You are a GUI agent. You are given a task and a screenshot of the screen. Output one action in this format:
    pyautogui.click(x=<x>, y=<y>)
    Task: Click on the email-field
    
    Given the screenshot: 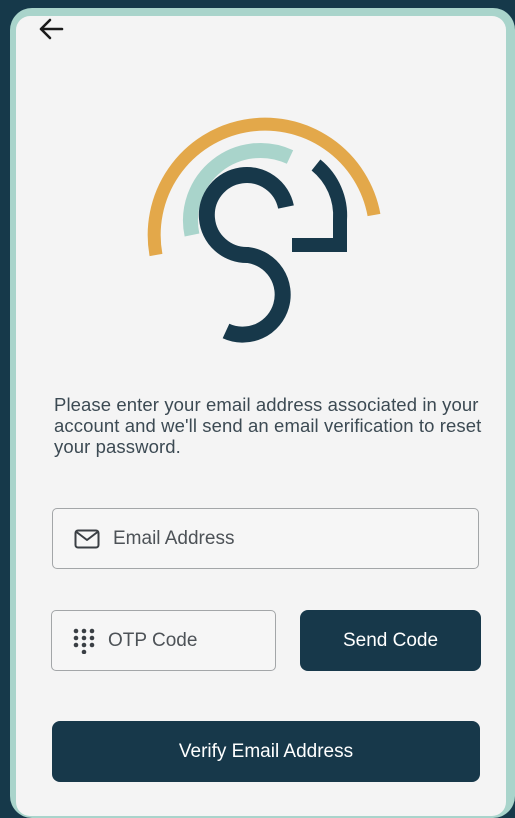 What is the action you would take?
    pyautogui.click(x=265, y=538)
    